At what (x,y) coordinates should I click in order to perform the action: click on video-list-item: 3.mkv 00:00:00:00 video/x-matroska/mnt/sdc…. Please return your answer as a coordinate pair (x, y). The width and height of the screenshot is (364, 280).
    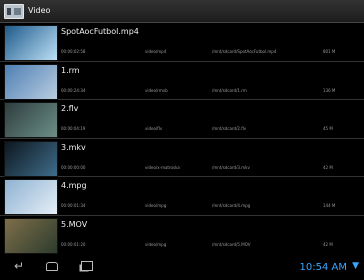
    Looking at the image, I should click on (182, 158).